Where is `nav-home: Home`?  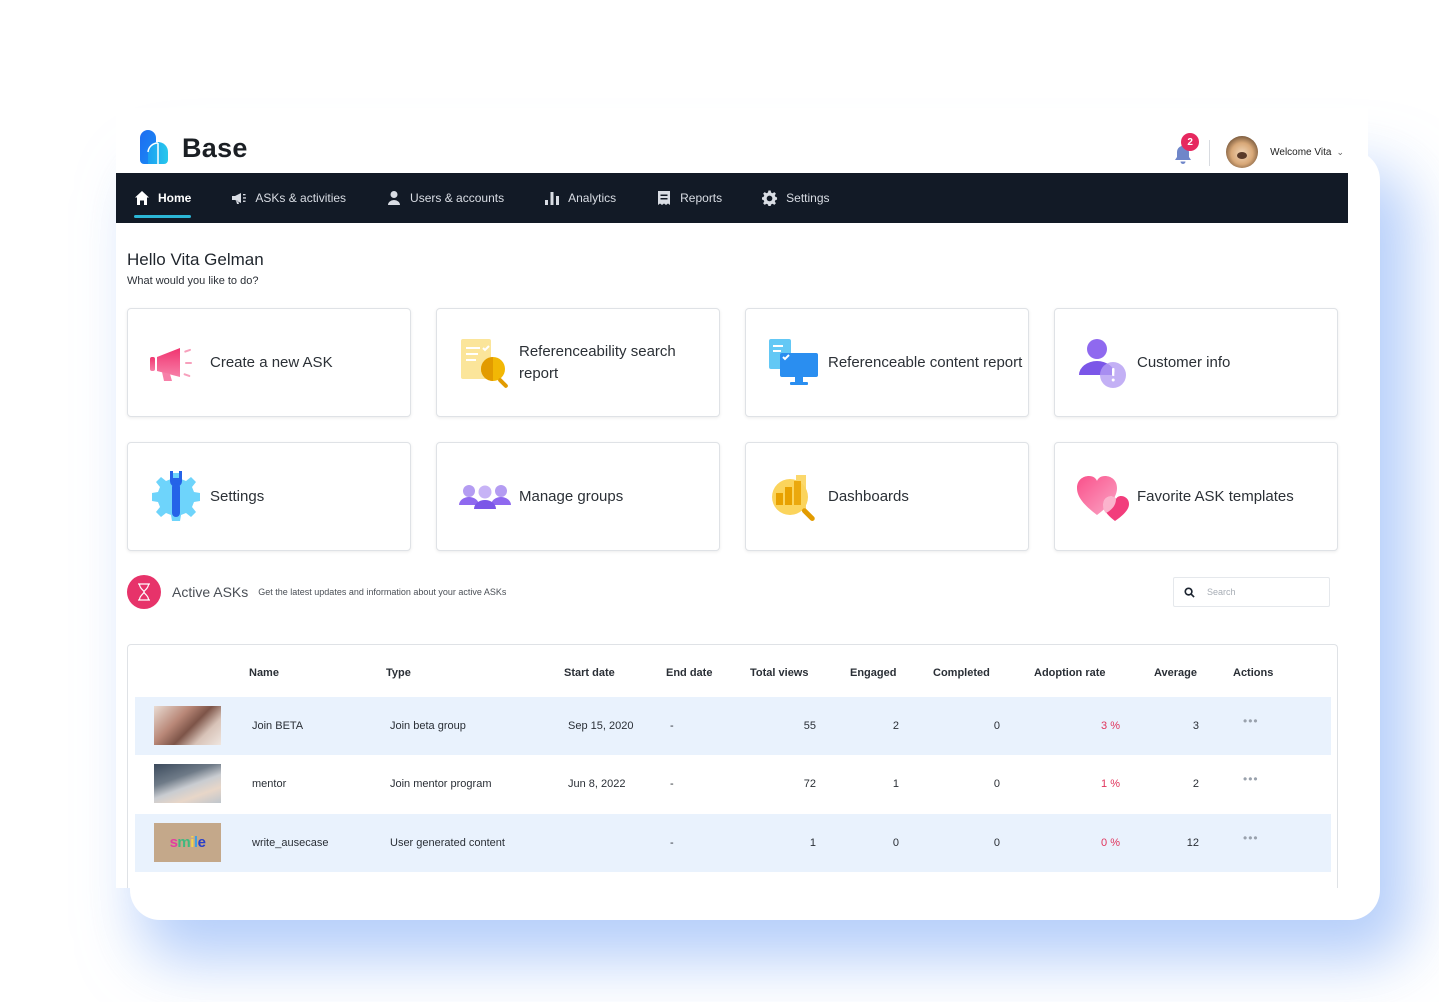
nav-home: Home is located at coordinates (163, 198).